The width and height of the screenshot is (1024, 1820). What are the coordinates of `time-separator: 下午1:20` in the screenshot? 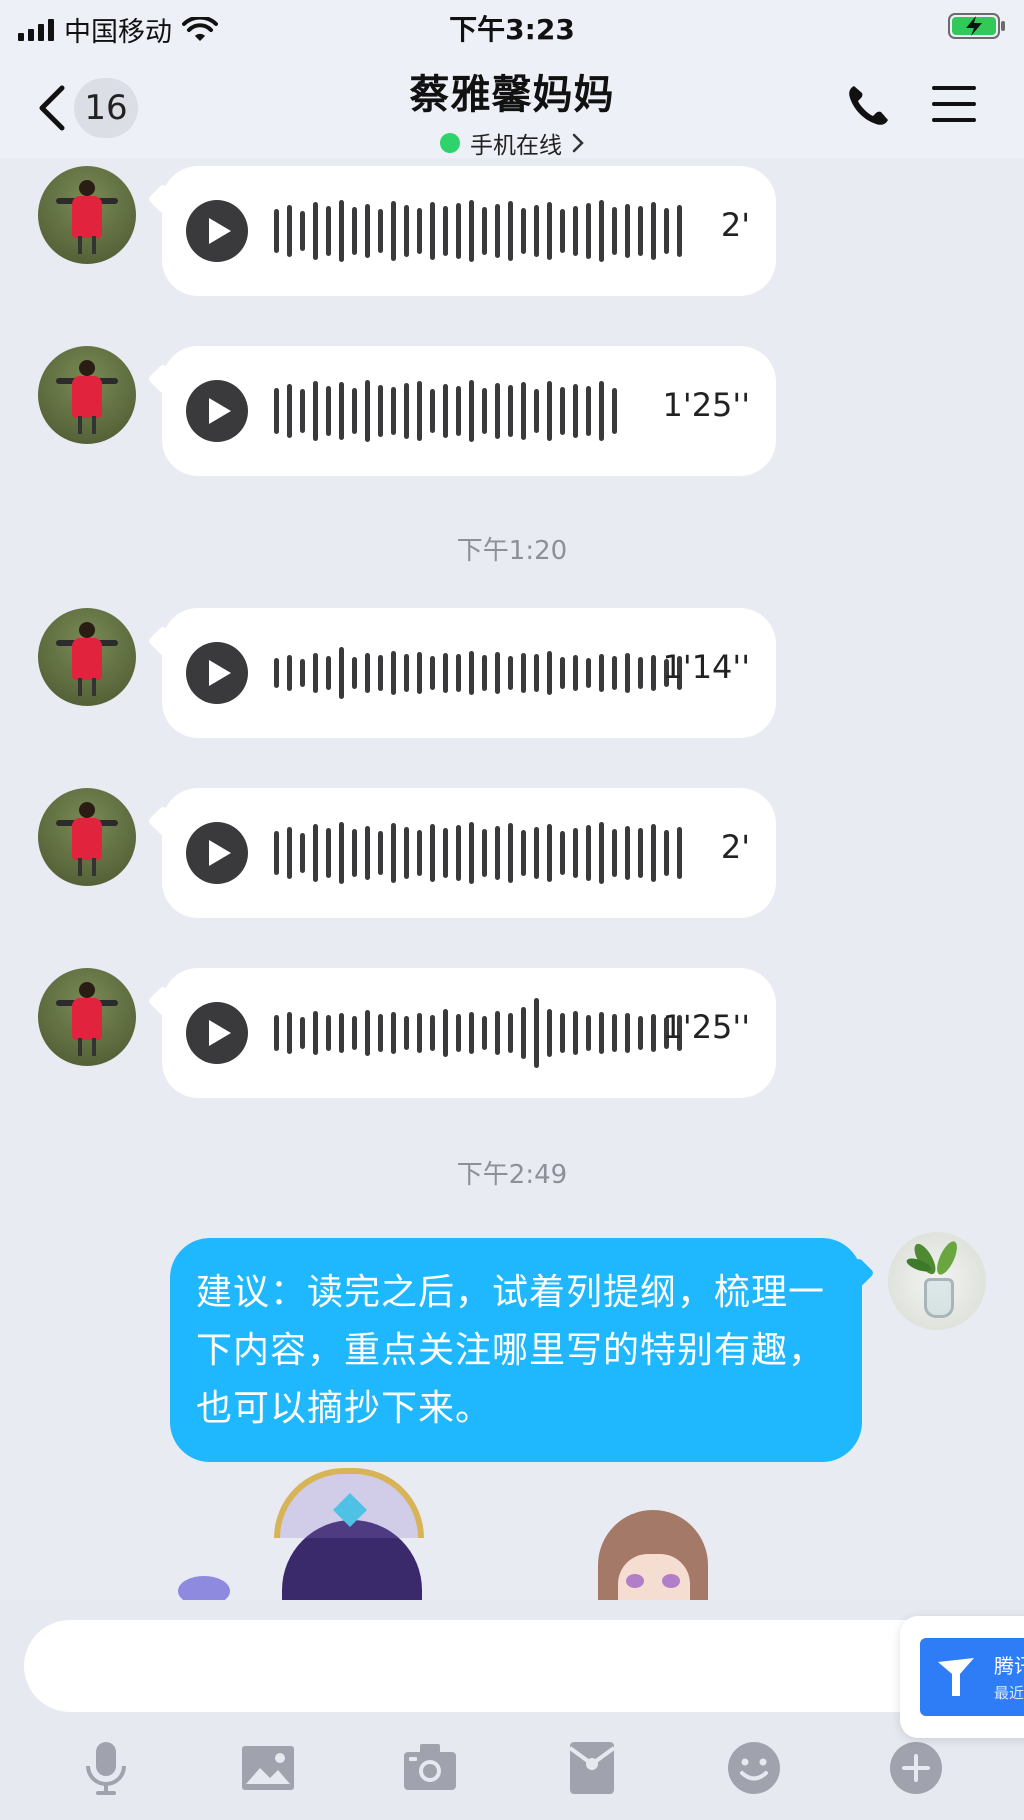 It's located at (512, 551).